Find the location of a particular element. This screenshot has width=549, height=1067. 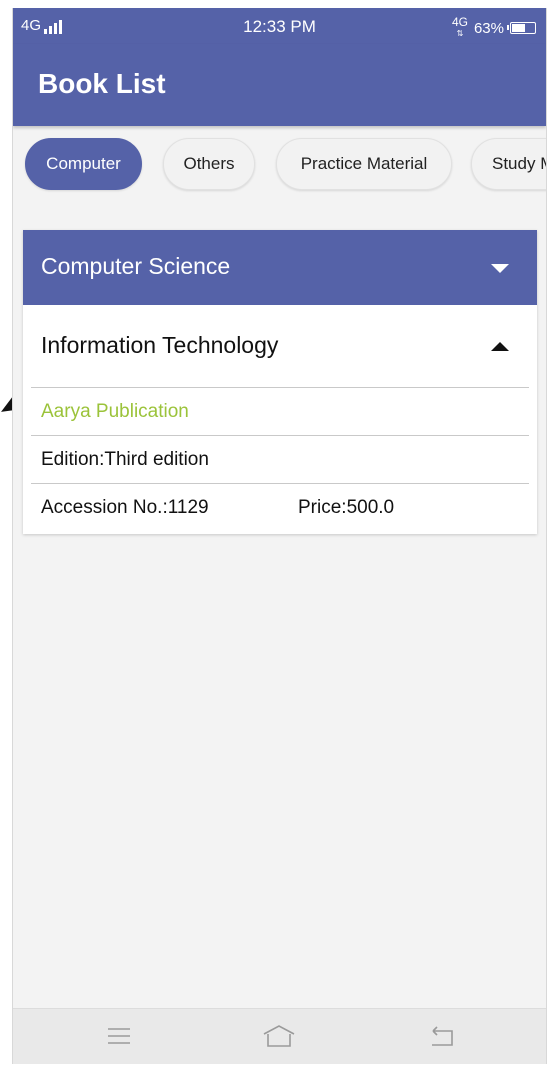

status-right: 4G ⇅ 63% is located at coordinates (493, 27).